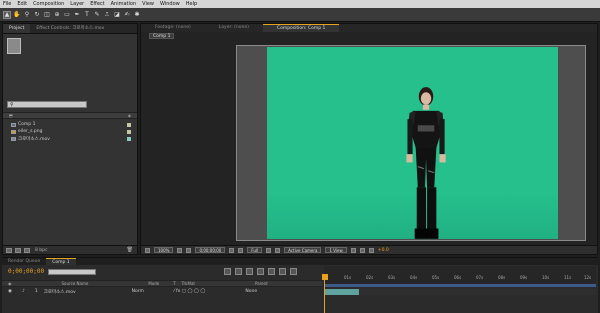 Image resolution: width=600 pixels, height=313 pixels. I want to click on tab-effect-controls: Effect Controls: 크로마소스.mov, so click(70, 28).